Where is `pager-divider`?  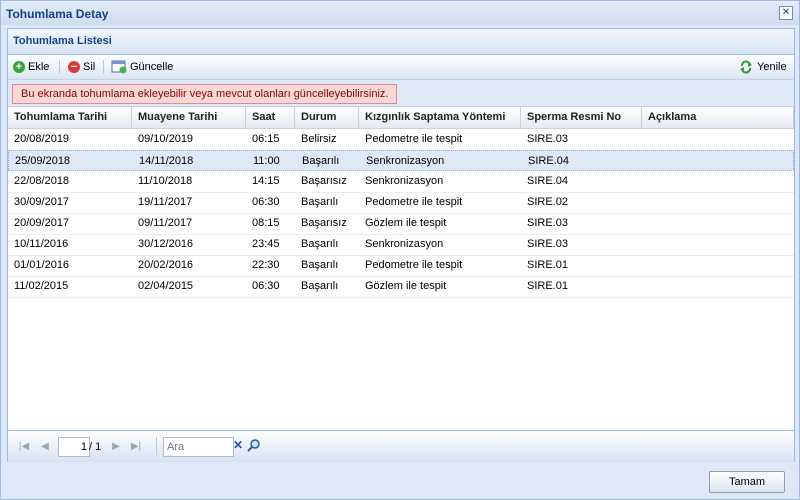
pager-divider is located at coordinates (156, 446).